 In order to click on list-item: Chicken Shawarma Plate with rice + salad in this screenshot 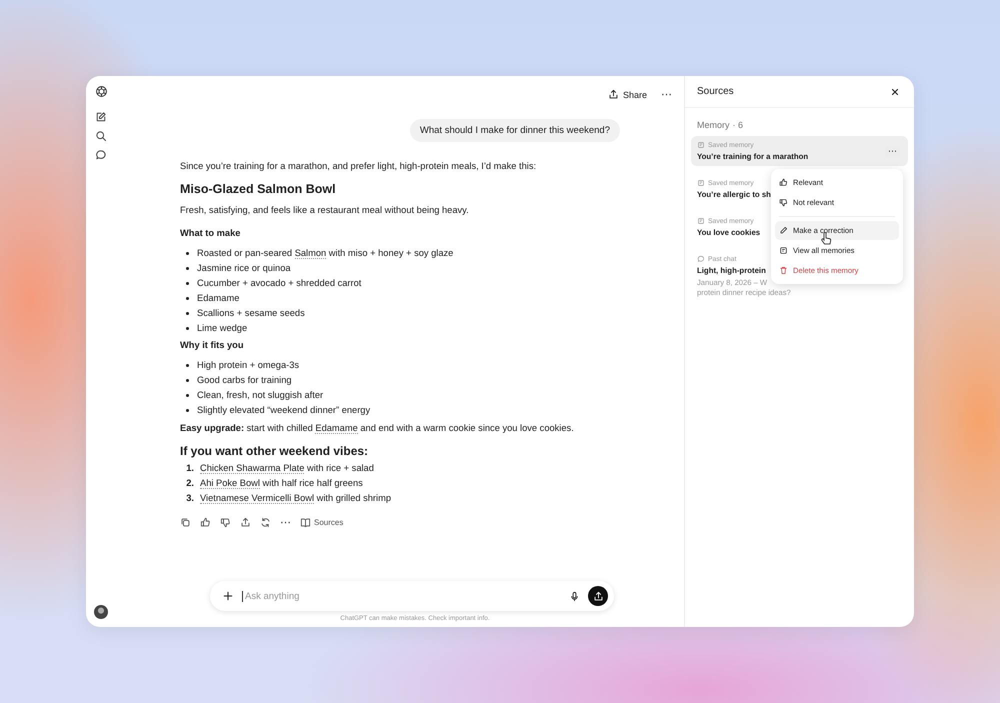, I will do `click(287, 468)`.